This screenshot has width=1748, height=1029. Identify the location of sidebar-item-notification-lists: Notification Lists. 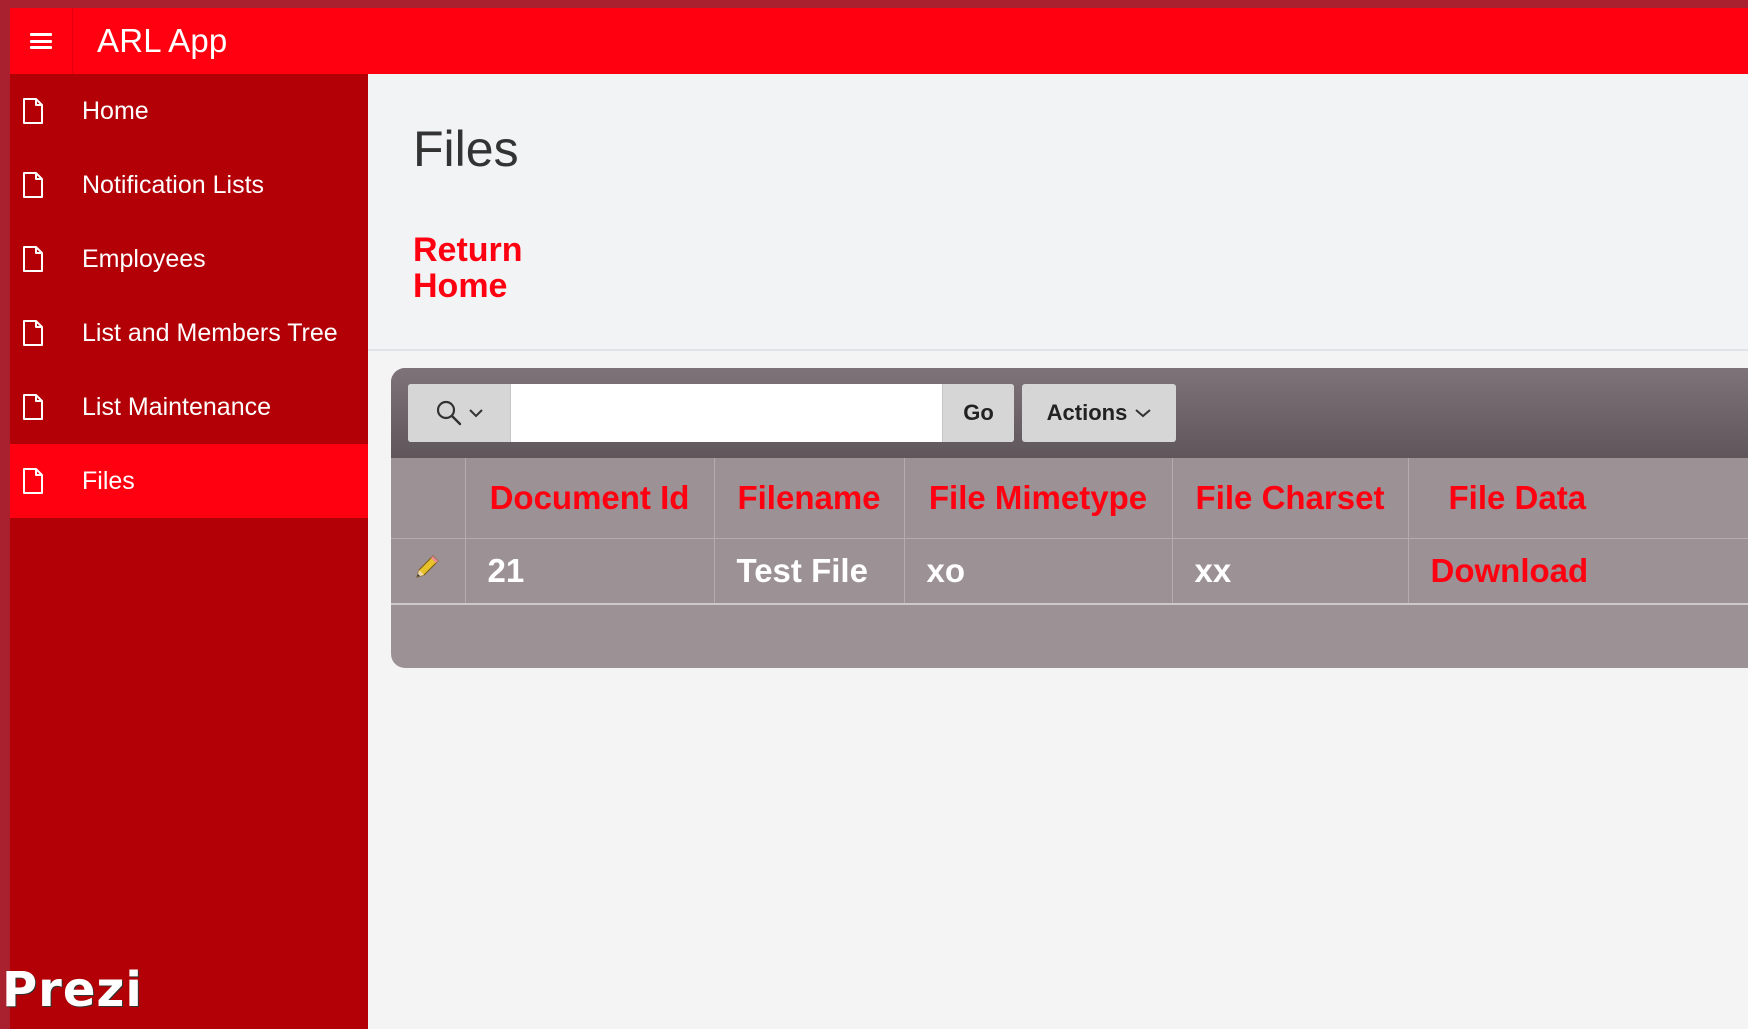
(189, 185).